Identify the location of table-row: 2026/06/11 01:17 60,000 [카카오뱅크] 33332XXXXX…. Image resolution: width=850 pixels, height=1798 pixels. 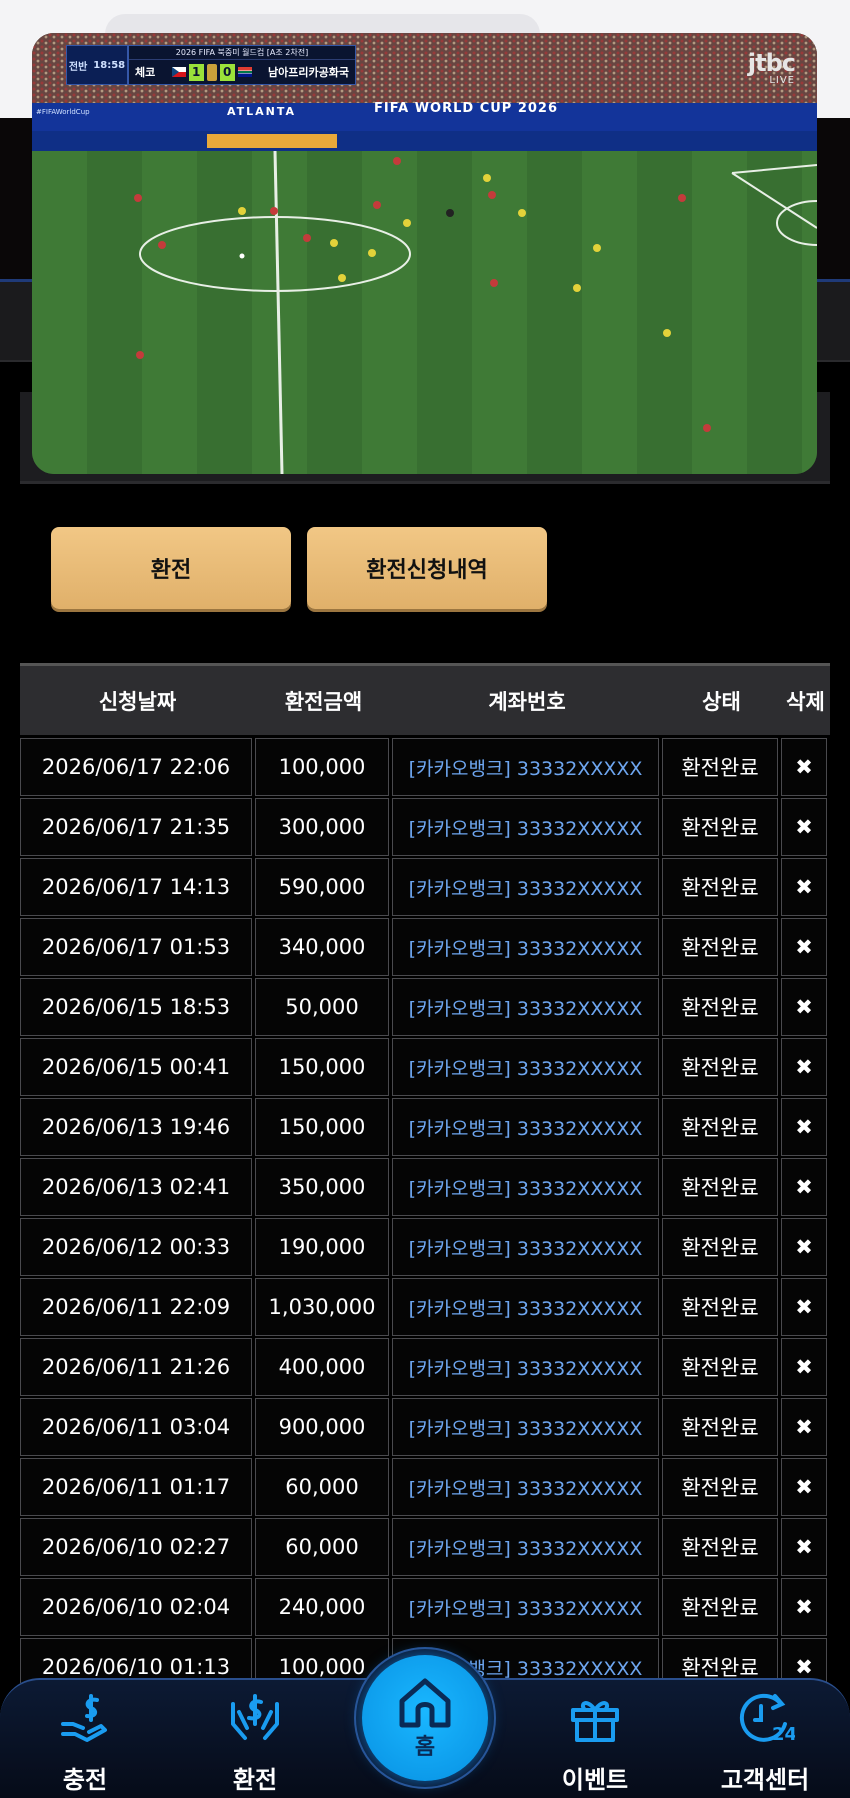
(425, 1488).